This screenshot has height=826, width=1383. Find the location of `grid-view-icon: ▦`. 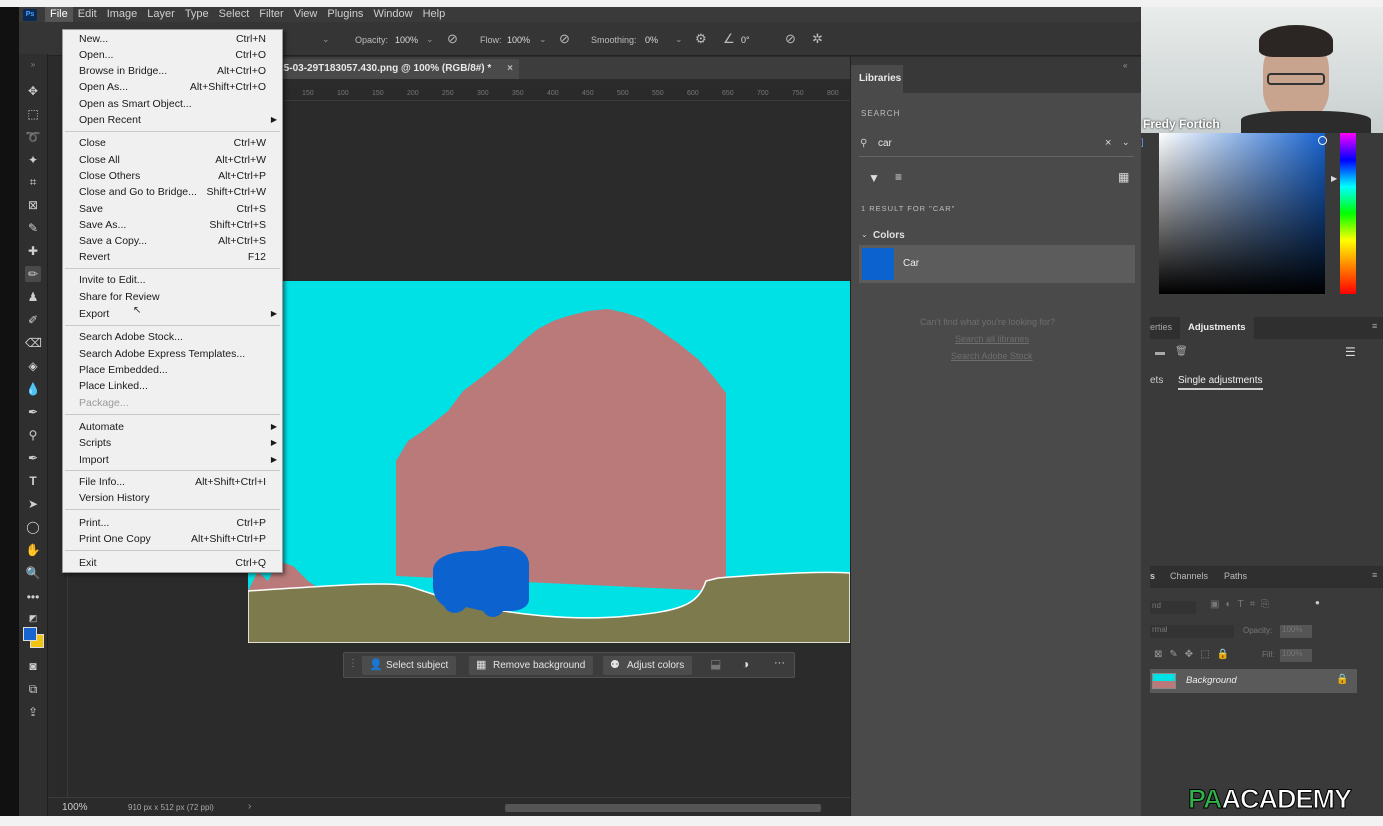

grid-view-icon: ▦ is located at coordinates (1123, 177).